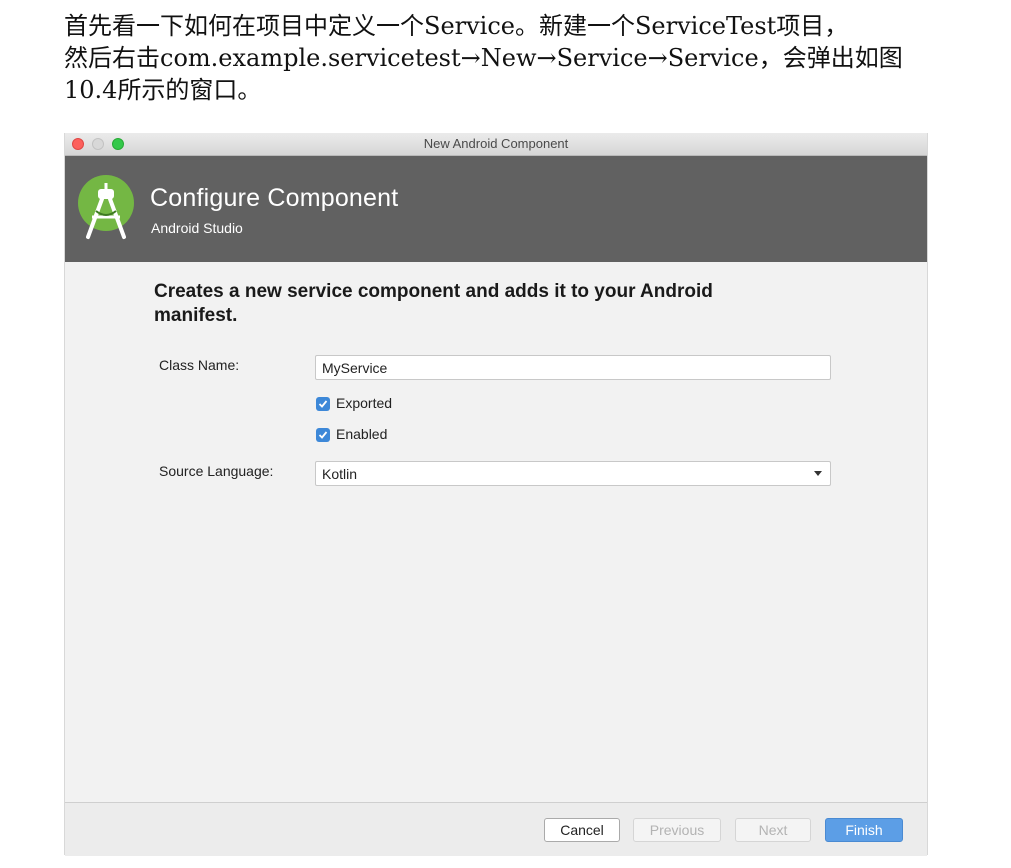  Describe the element at coordinates (199, 365) in the screenshot. I see `class-name-label: Class Name:` at that location.